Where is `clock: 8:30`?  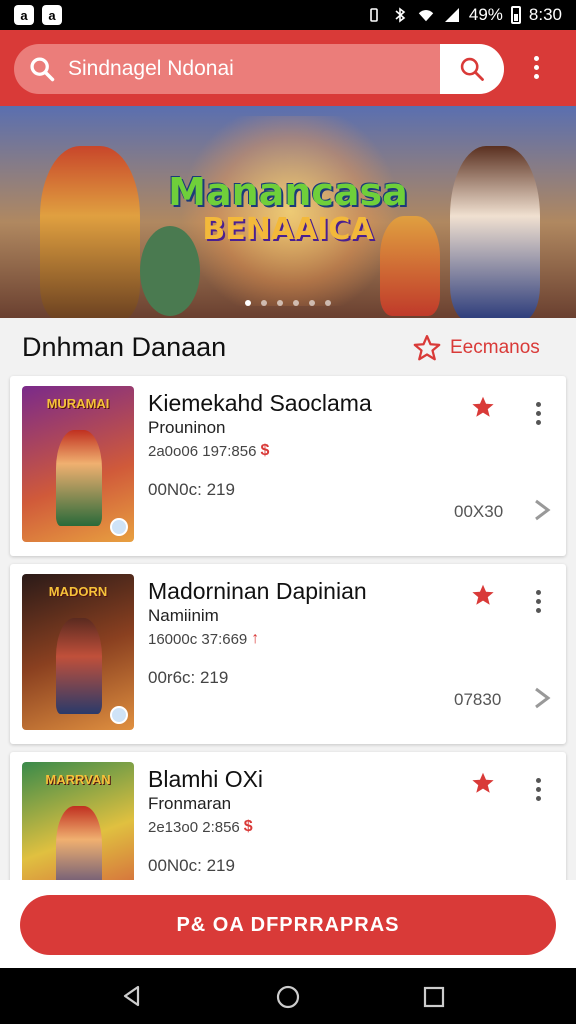 clock: 8:30 is located at coordinates (545, 14).